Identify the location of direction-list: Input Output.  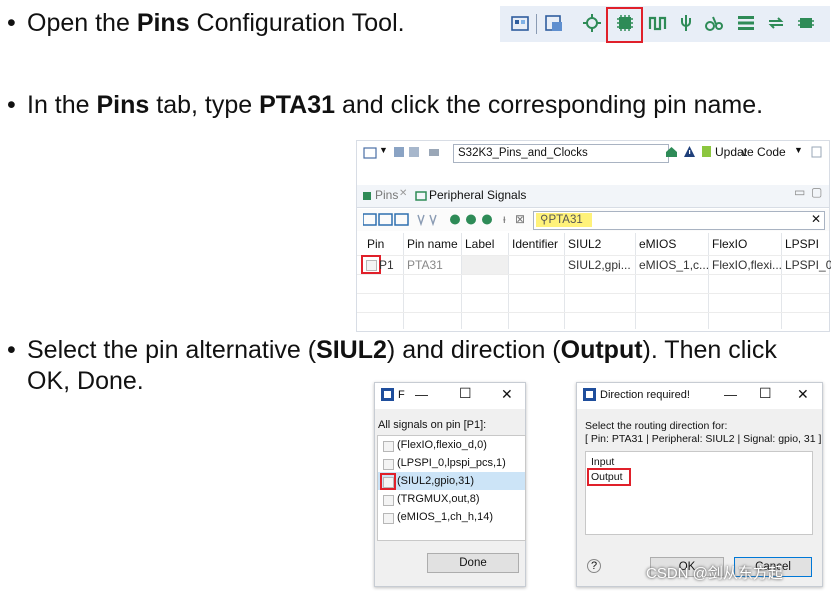
(699, 493).